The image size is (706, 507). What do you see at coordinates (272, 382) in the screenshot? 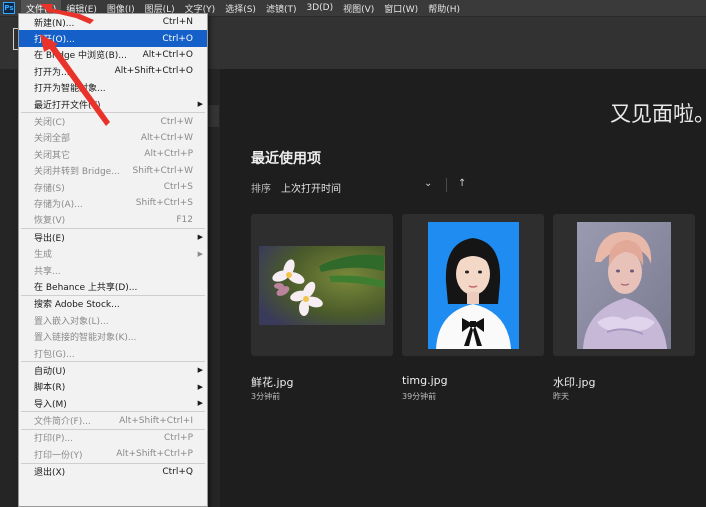
I see `file-name: 鲜花.jpg` at bounding box center [272, 382].